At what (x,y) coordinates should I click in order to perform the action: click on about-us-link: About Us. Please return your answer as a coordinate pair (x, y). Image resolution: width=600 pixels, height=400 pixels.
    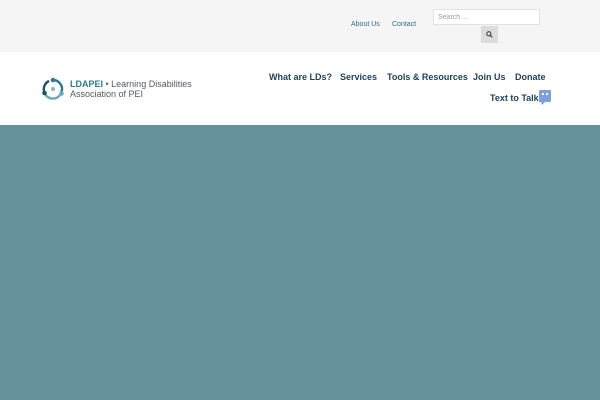
    Looking at the image, I should click on (365, 24).